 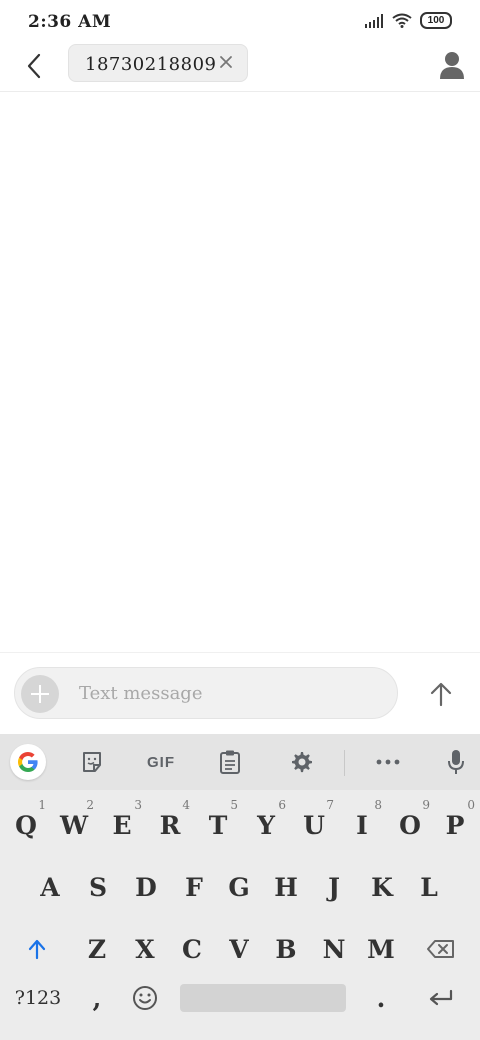 I want to click on message-input, so click(x=229, y=693).